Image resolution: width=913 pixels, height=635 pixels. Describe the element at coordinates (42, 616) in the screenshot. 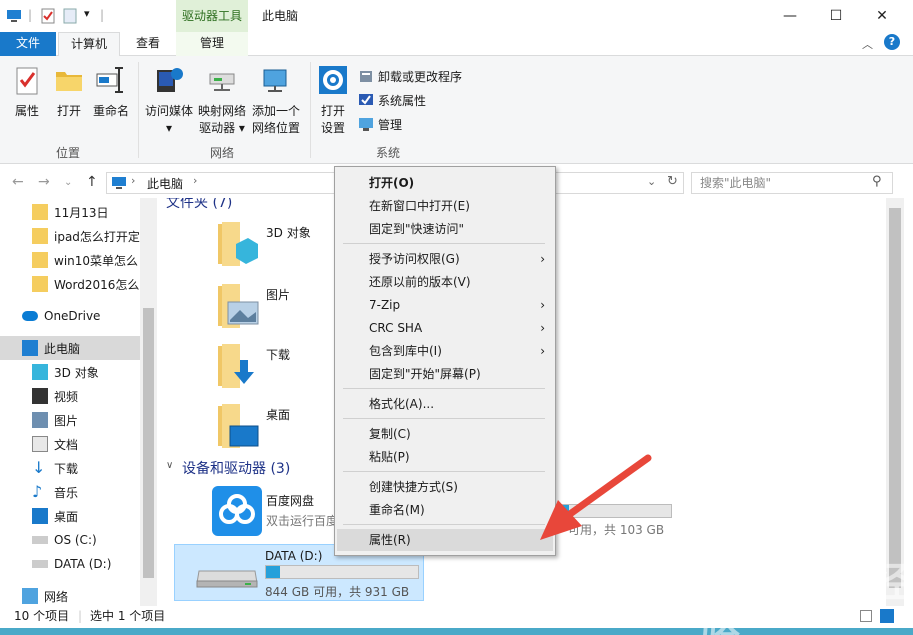

I see `item-count: 10 个项目` at that location.